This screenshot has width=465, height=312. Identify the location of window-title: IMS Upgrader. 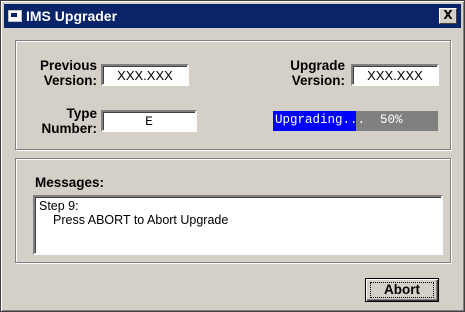
(72, 16).